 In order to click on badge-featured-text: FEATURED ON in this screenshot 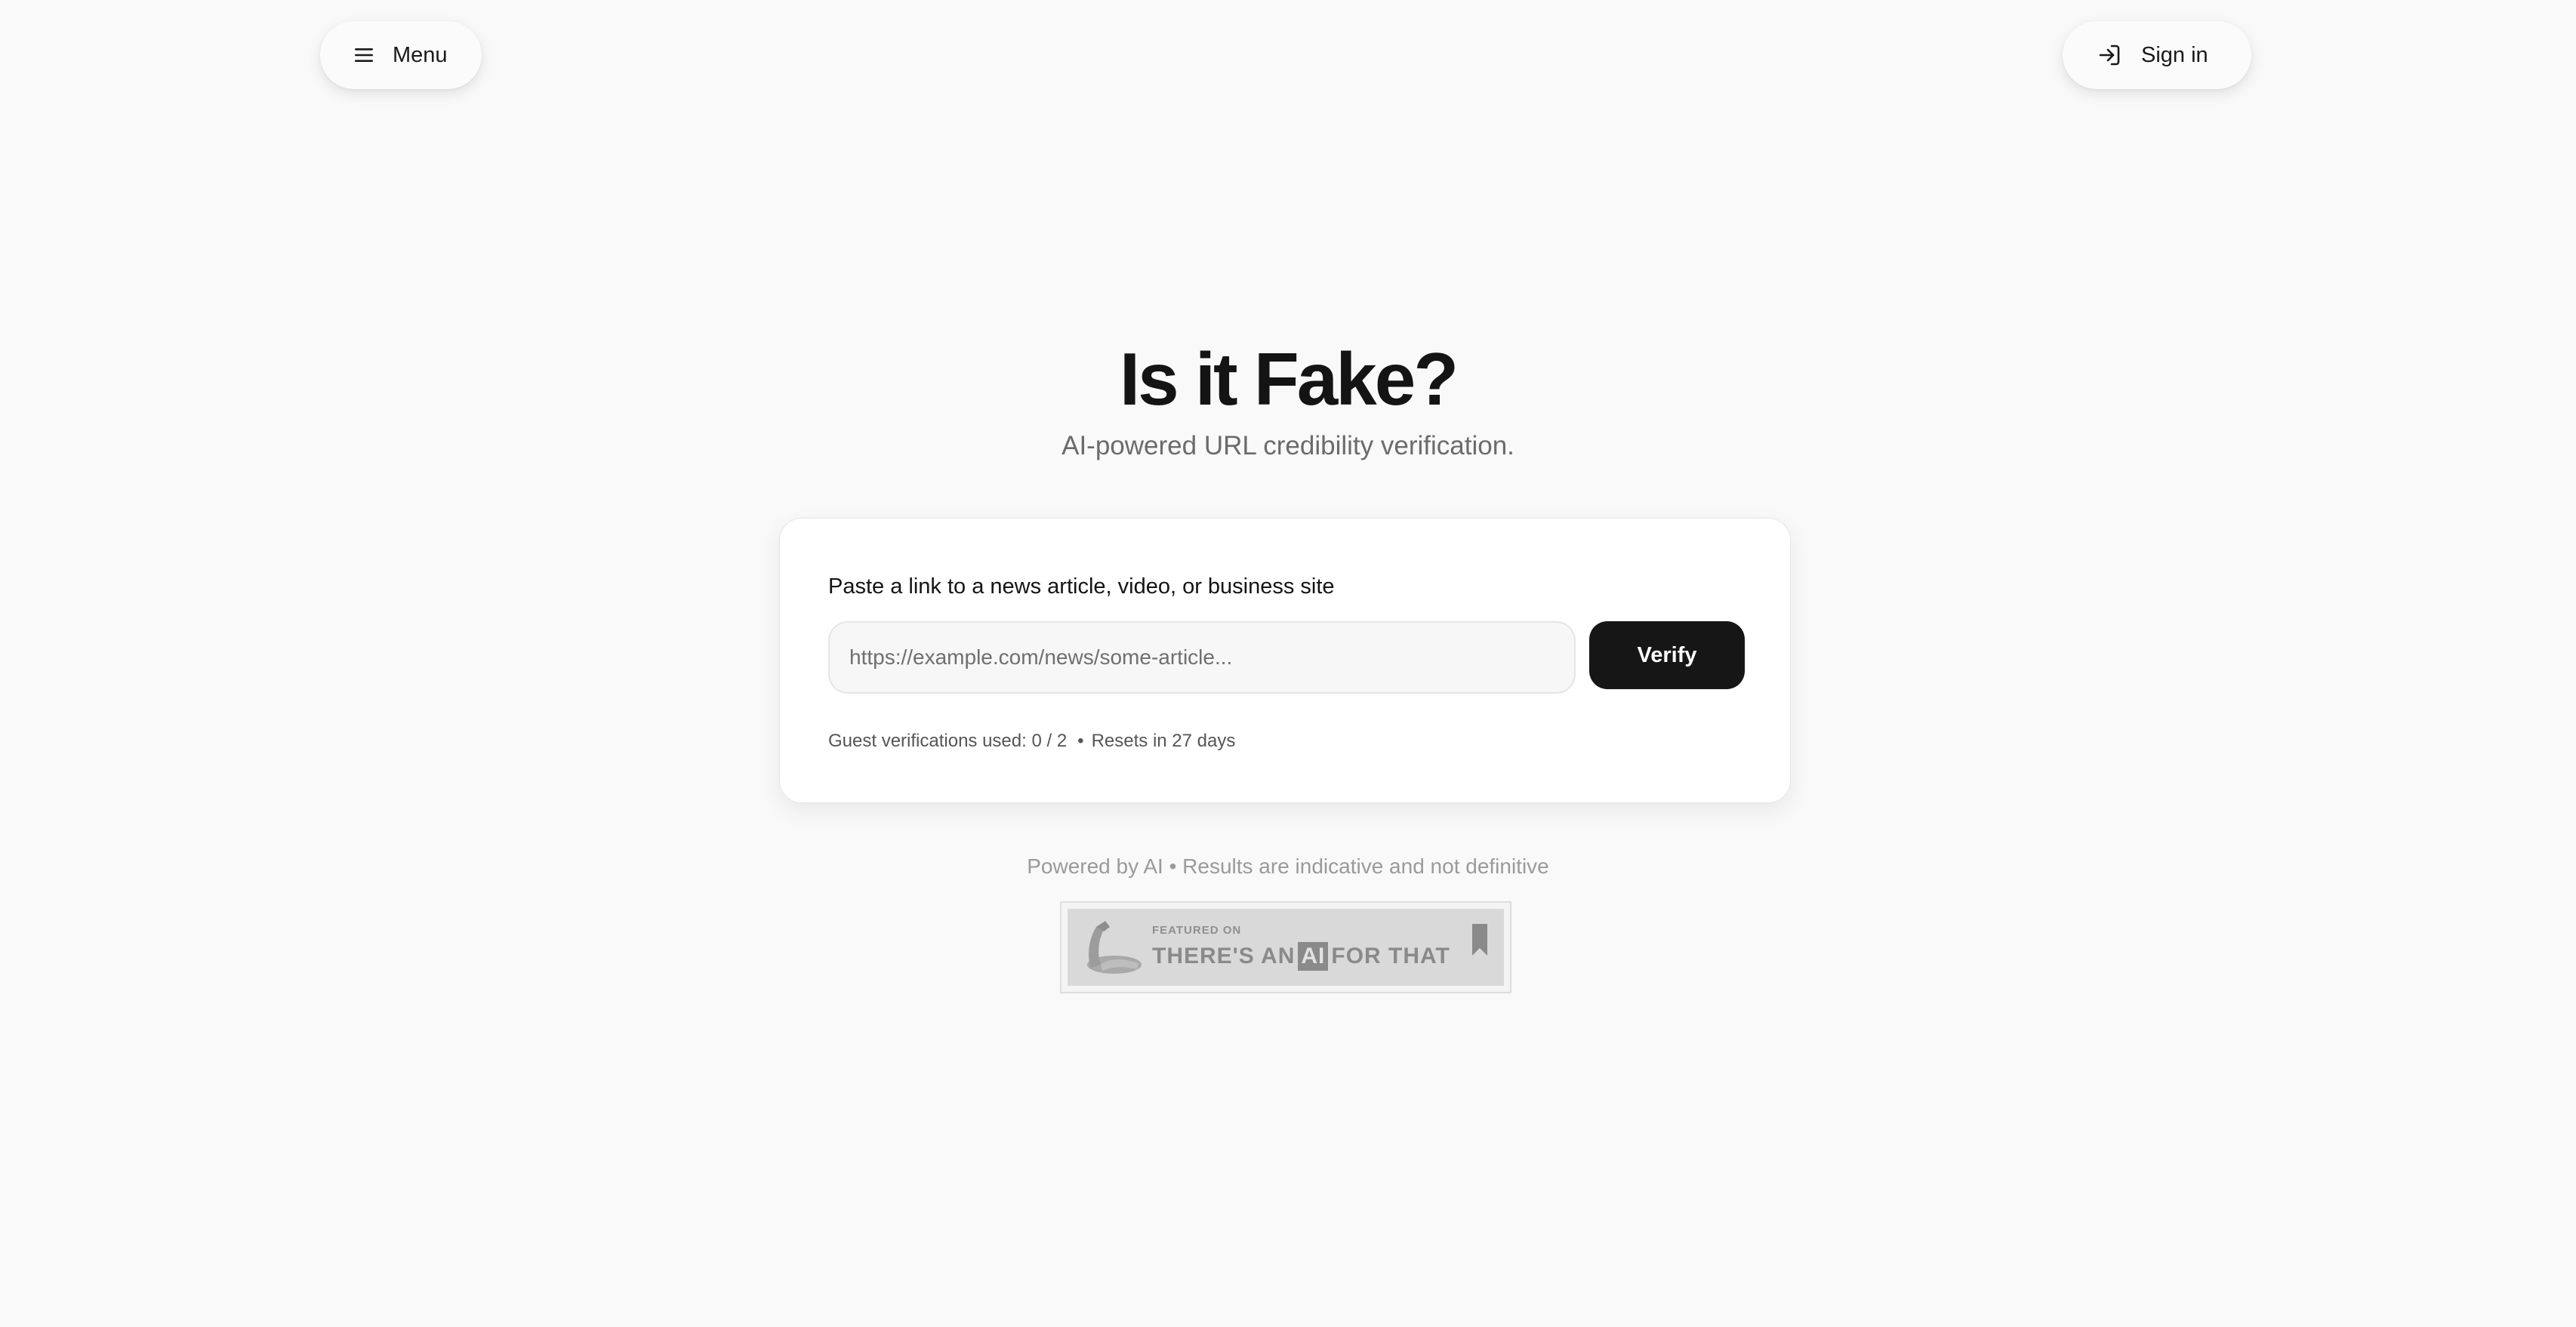, I will do `click(1197, 930)`.